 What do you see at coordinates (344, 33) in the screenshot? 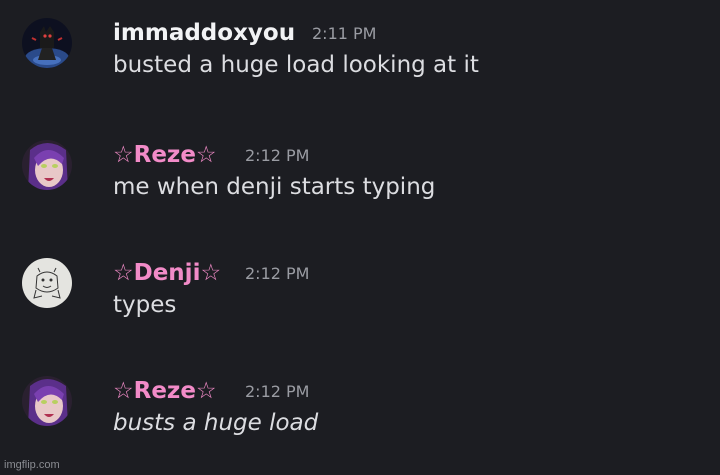
I see `timestamp: 2:11 PM` at bounding box center [344, 33].